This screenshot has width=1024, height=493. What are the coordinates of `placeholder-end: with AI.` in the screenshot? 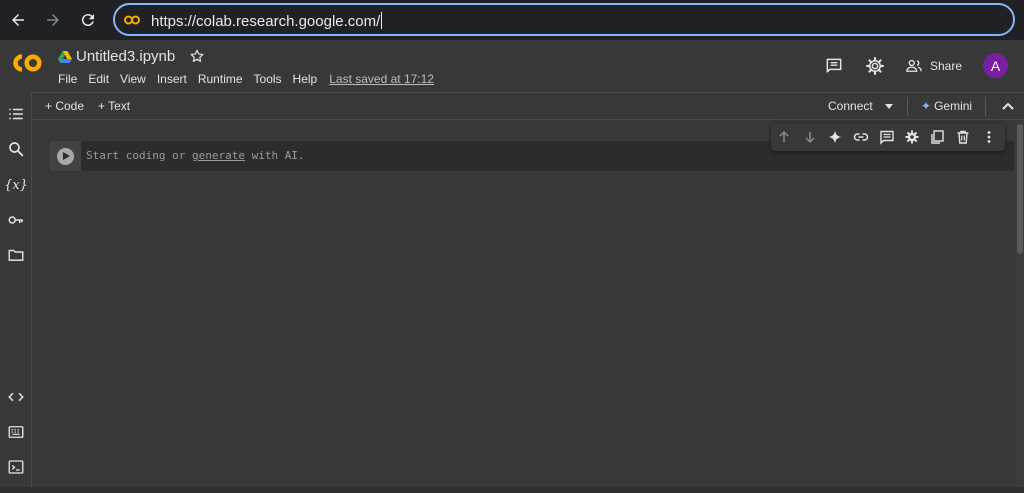 It's located at (274, 155).